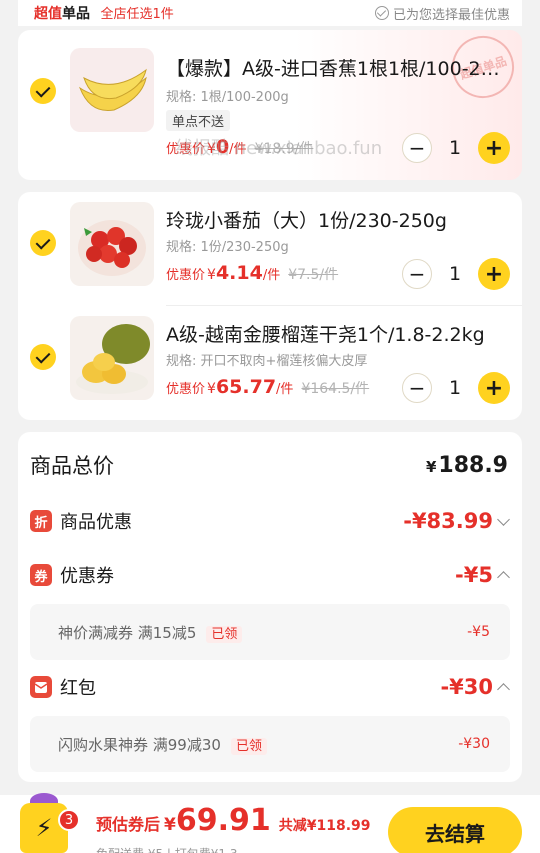  What do you see at coordinates (96, 522) in the screenshot?
I see `discount-label: 商品优惠` at bounding box center [96, 522].